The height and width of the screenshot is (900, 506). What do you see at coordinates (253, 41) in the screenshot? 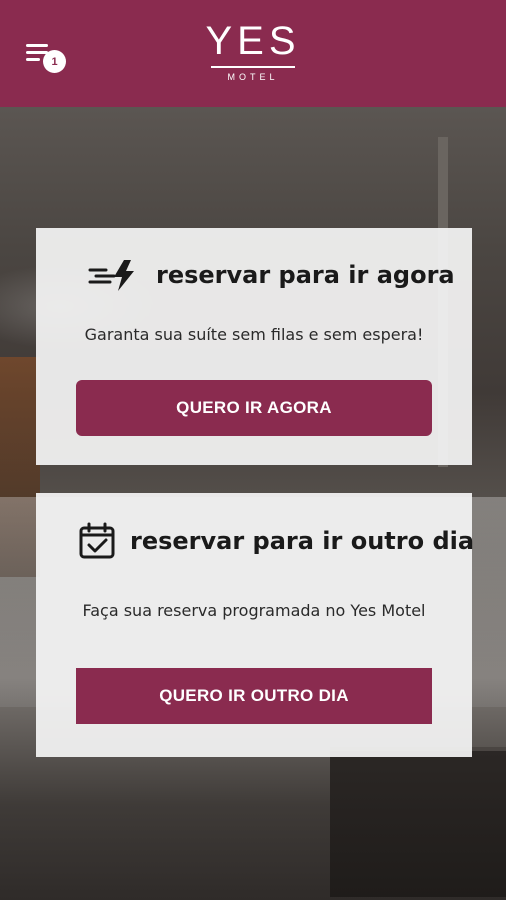
I see `logo-text: YES` at bounding box center [253, 41].